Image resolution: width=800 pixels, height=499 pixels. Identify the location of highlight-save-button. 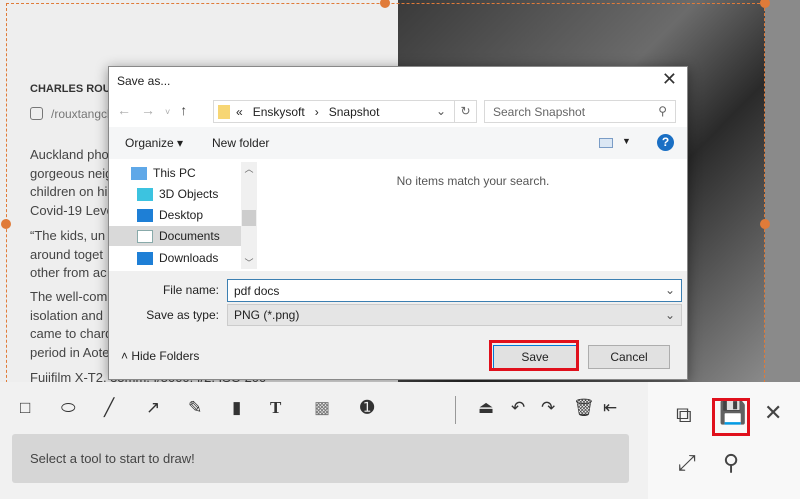
(534, 355).